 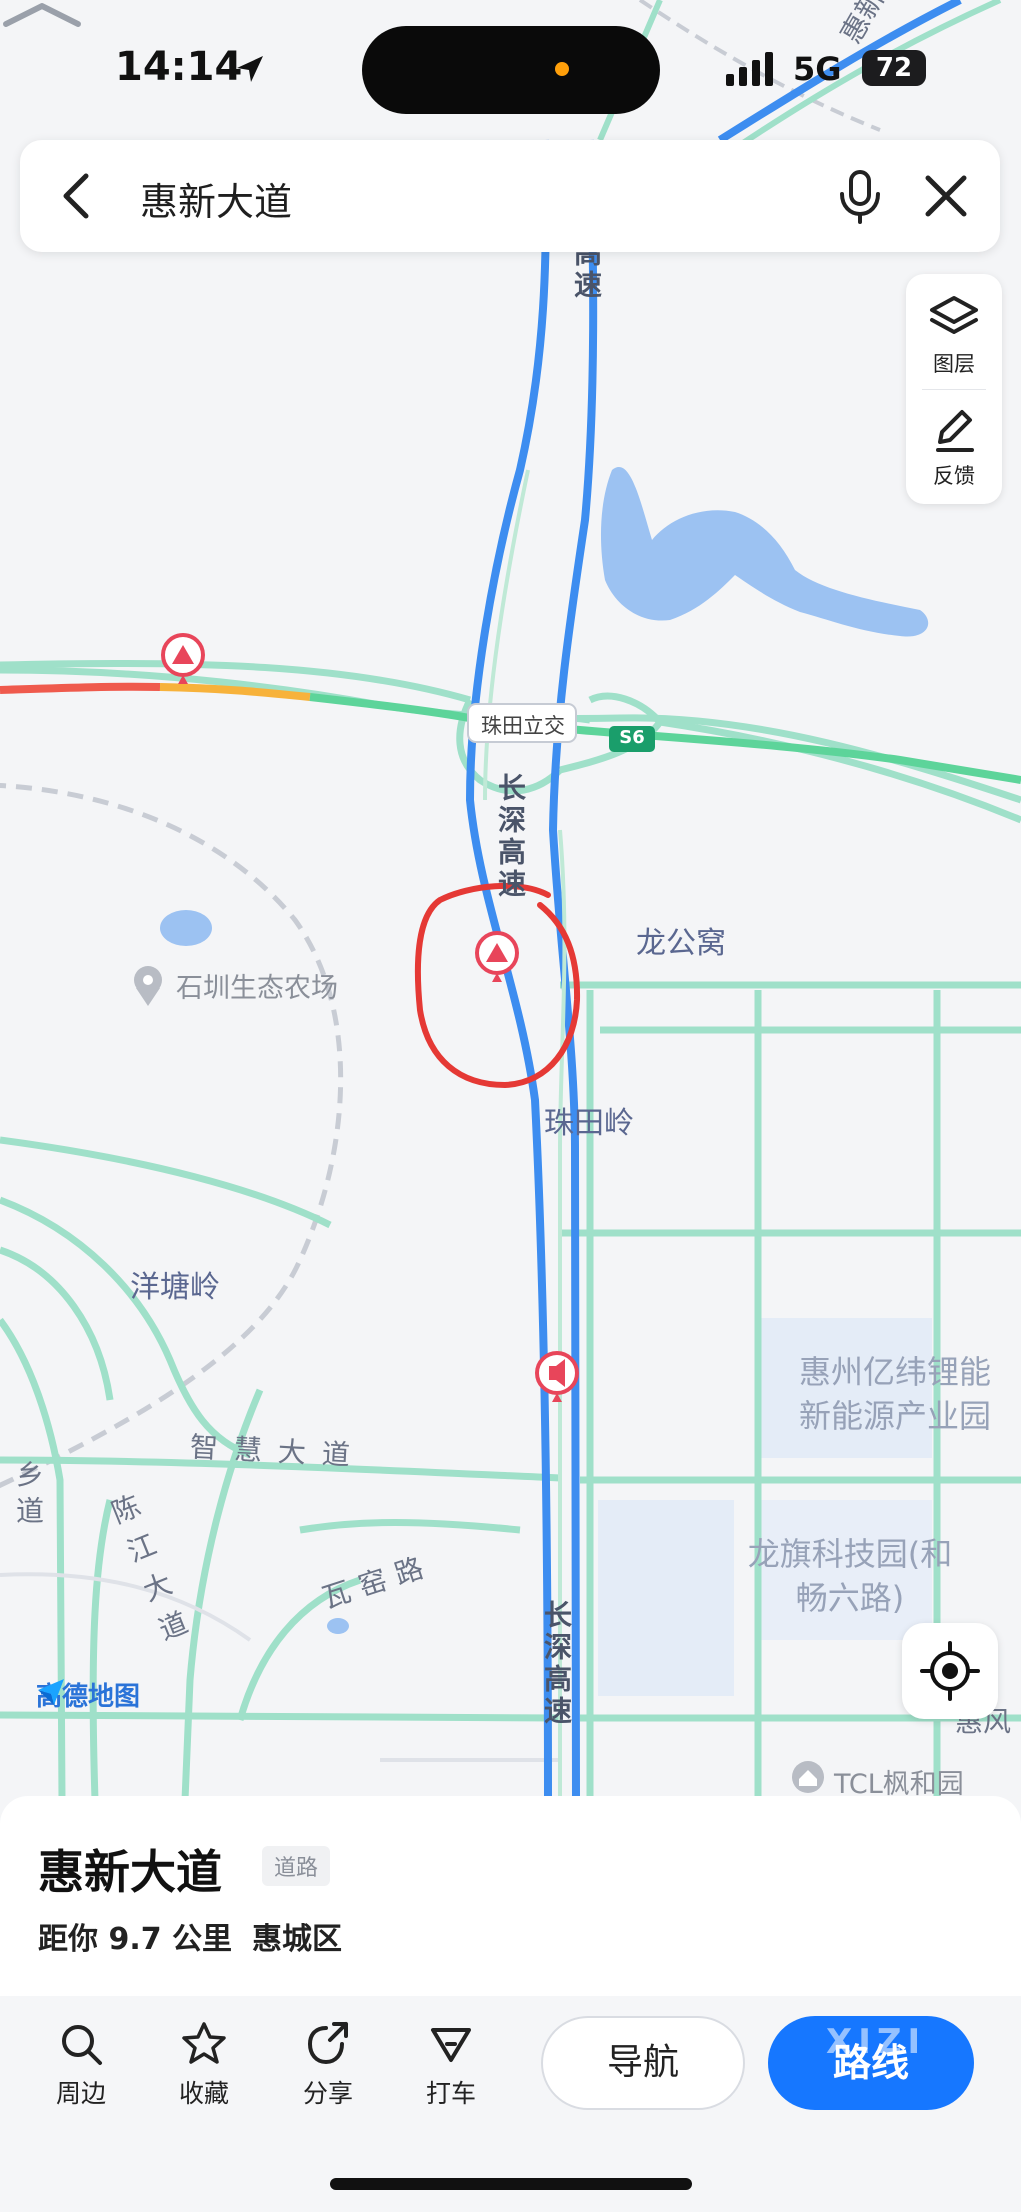 What do you see at coordinates (88, 1694) in the screenshot?
I see `amap-brand: 高德地图` at bounding box center [88, 1694].